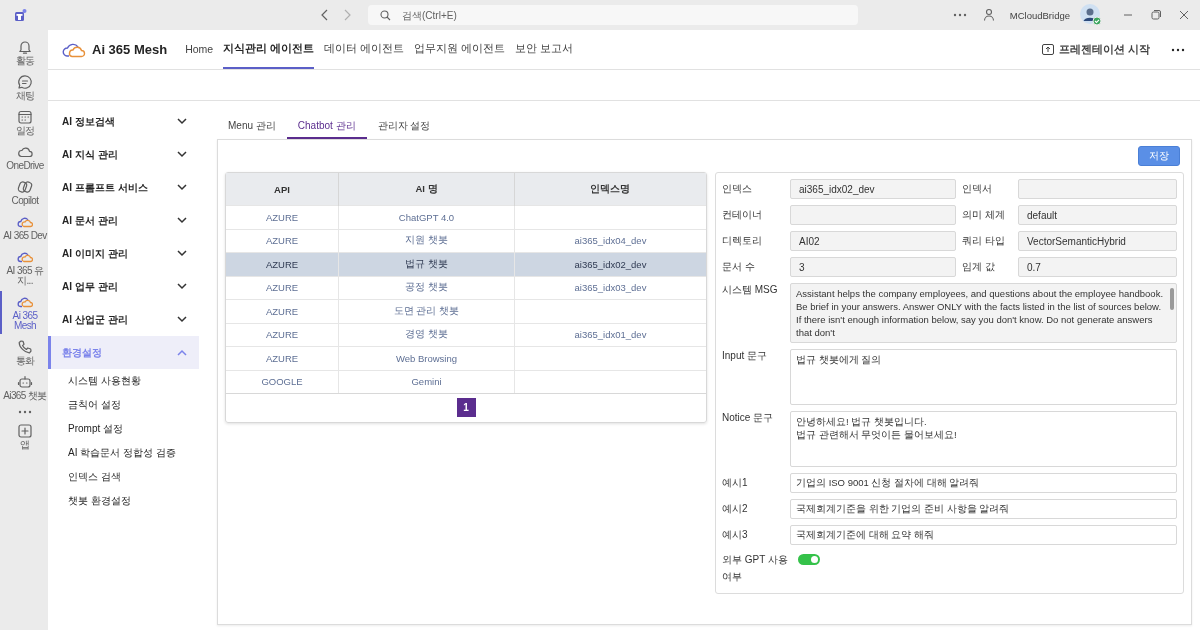 The width and height of the screenshot is (1200, 630). Describe the element at coordinates (24, 192) in the screenshot. I see `rail-item: Copilot` at that location.